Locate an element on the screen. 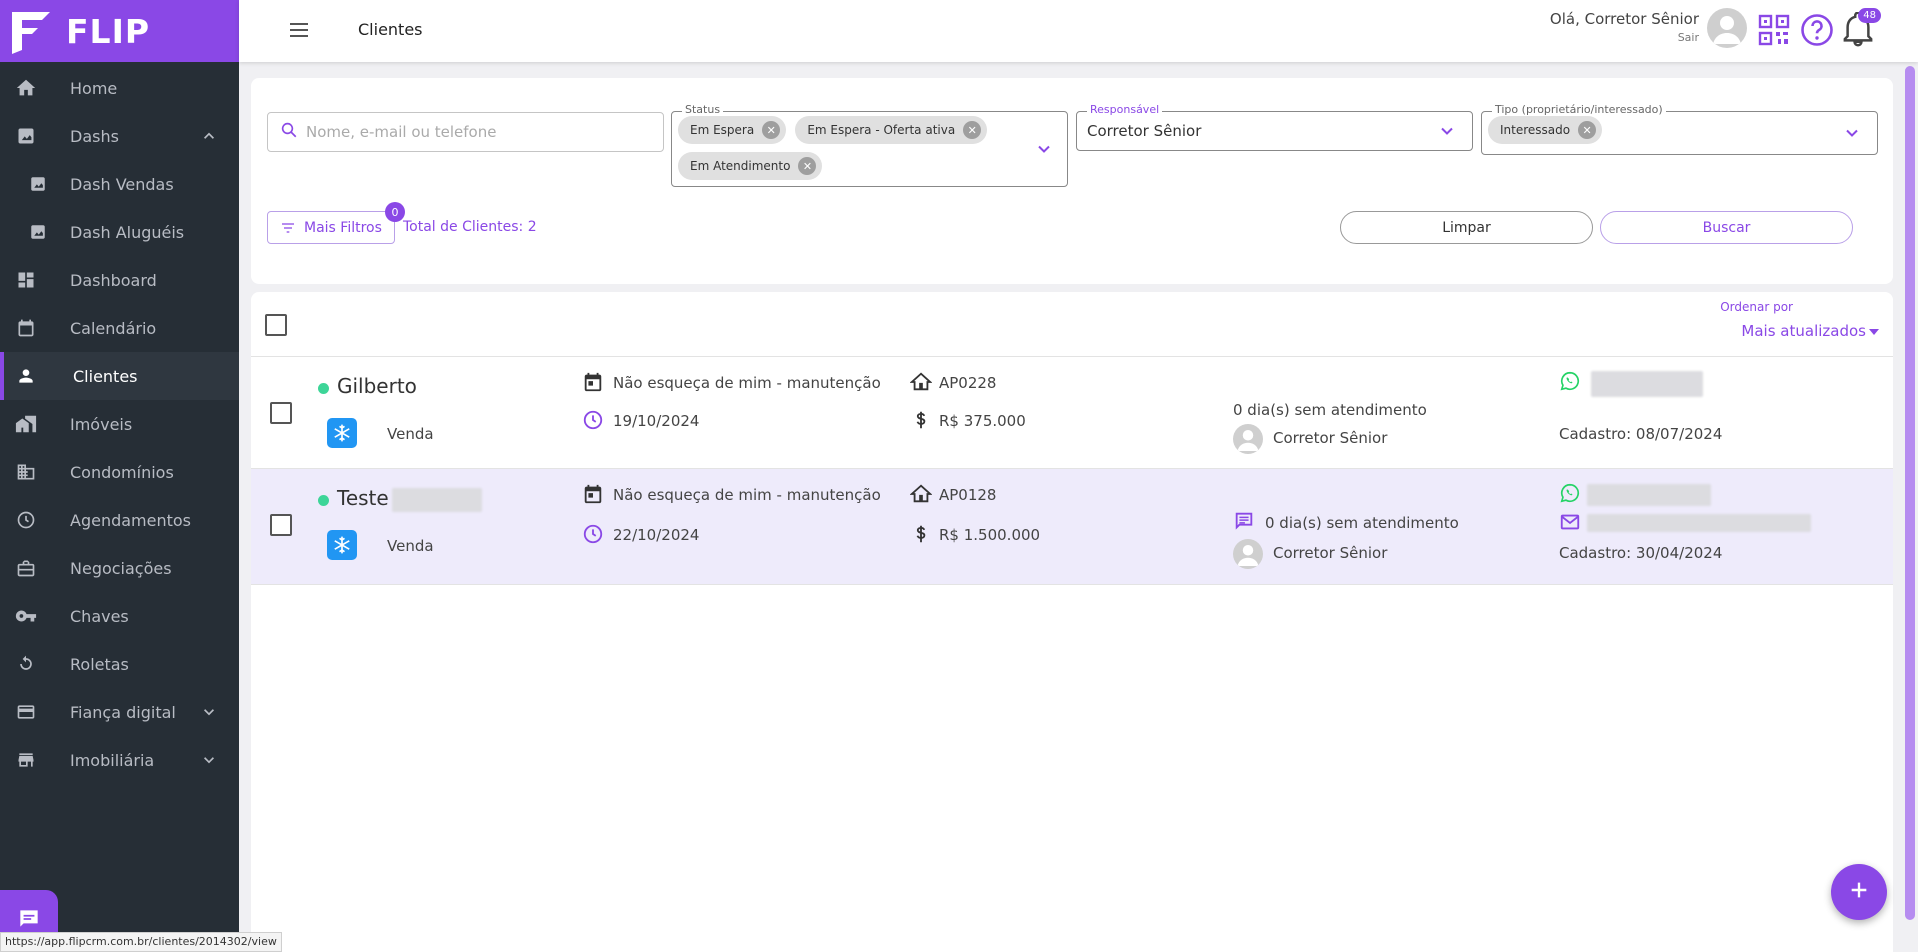 The height and width of the screenshot is (952, 1918). sidebar-item-condominios: Condomínios is located at coordinates (119, 472).